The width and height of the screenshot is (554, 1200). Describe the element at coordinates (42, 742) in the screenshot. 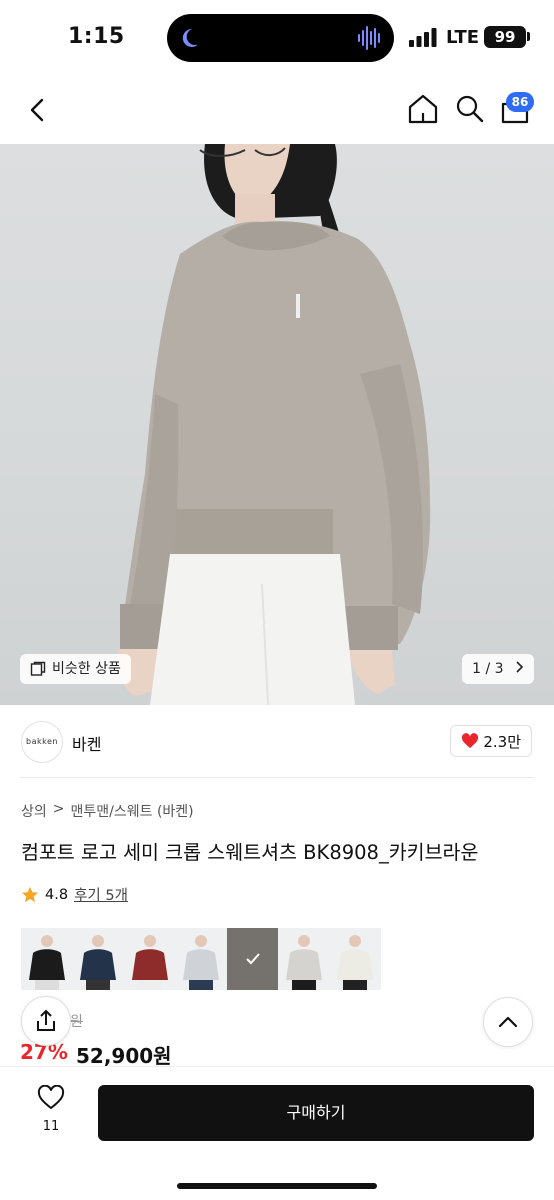

I see `brand-logo: bakken` at that location.